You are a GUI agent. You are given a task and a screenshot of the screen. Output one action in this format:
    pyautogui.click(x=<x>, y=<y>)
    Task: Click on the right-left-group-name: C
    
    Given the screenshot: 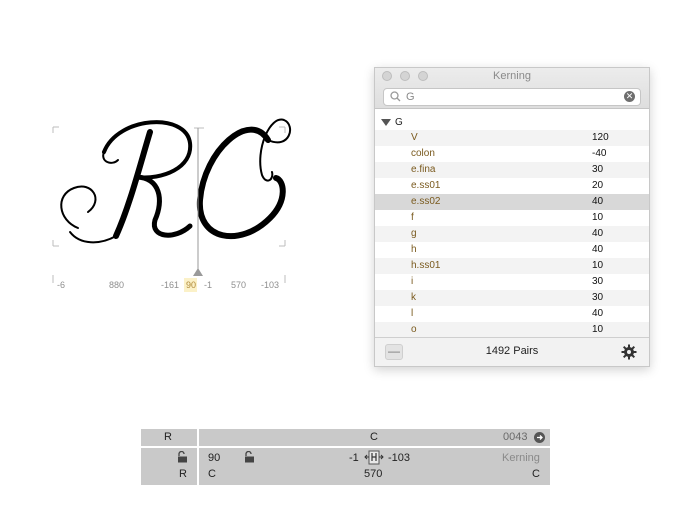 What is the action you would take?
    pyautogui.click(x=212, y=474)
    